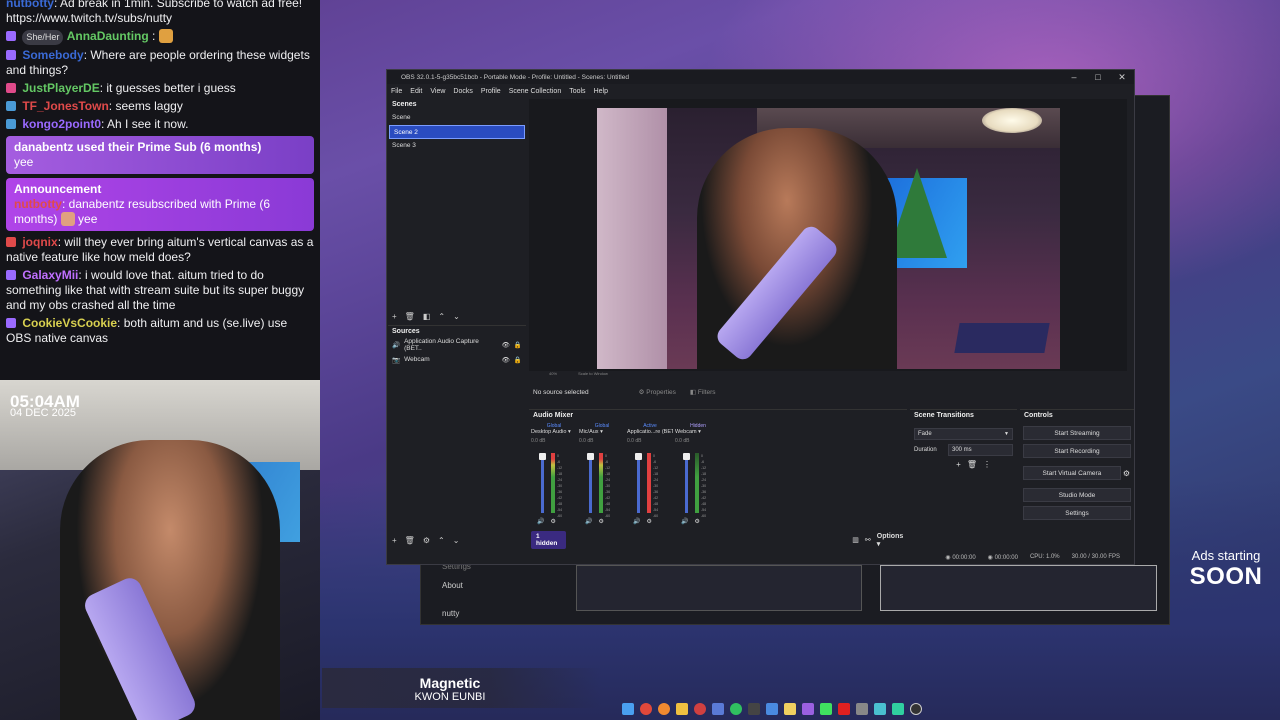 Image resolution: width=1280 pixels, height=720 pixels. What do you see at coordinates (416, 91) in the screenshot?
I see `menu-edit: Edit` at bounding box center [416, 91].